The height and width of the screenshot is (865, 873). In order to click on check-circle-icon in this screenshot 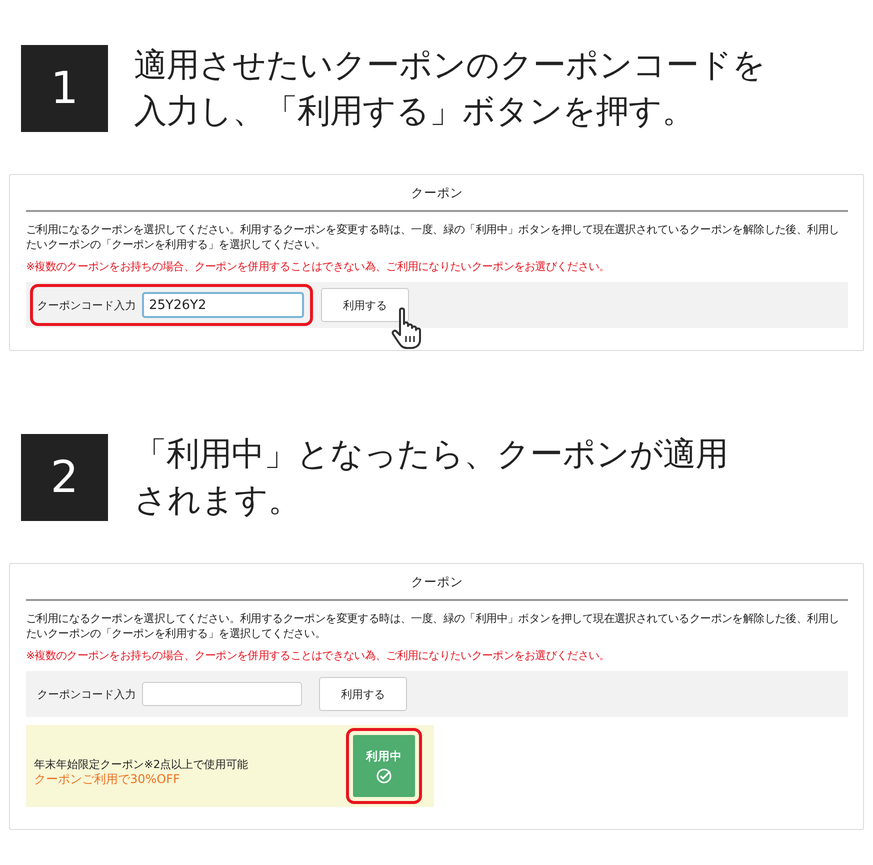, I will do `click(384, 776)`.